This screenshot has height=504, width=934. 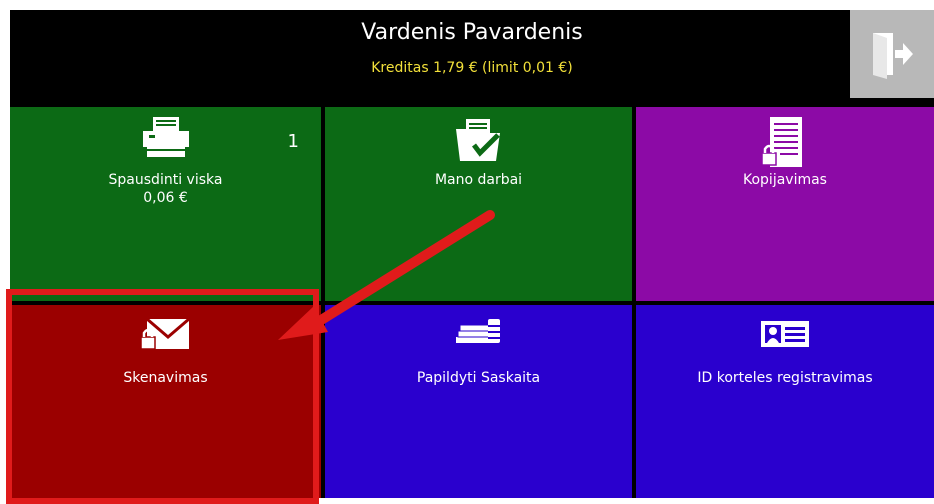 I want to click on tile-top-up-account: Papildyti Saskaita, so click(x=478, y=401).